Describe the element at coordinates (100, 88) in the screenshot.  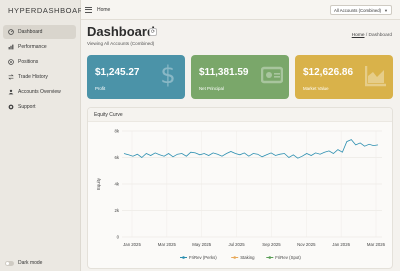
I see `card-label: Profit` at that location.